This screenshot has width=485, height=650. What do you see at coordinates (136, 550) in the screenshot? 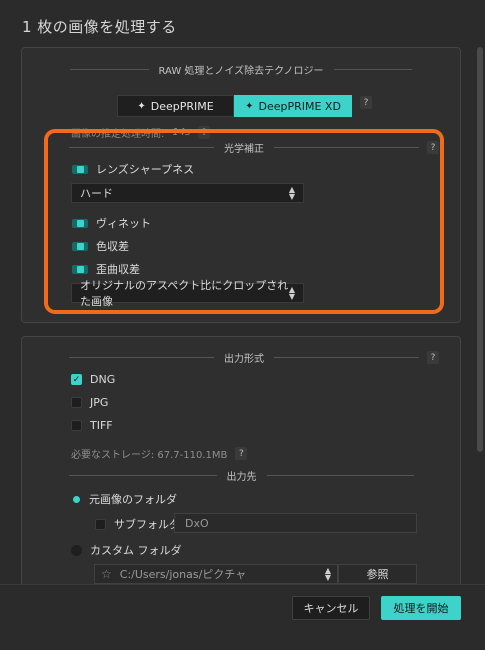
I see `dest-custom-label: カスタム フォルダ` at bounding box center [136, 550].